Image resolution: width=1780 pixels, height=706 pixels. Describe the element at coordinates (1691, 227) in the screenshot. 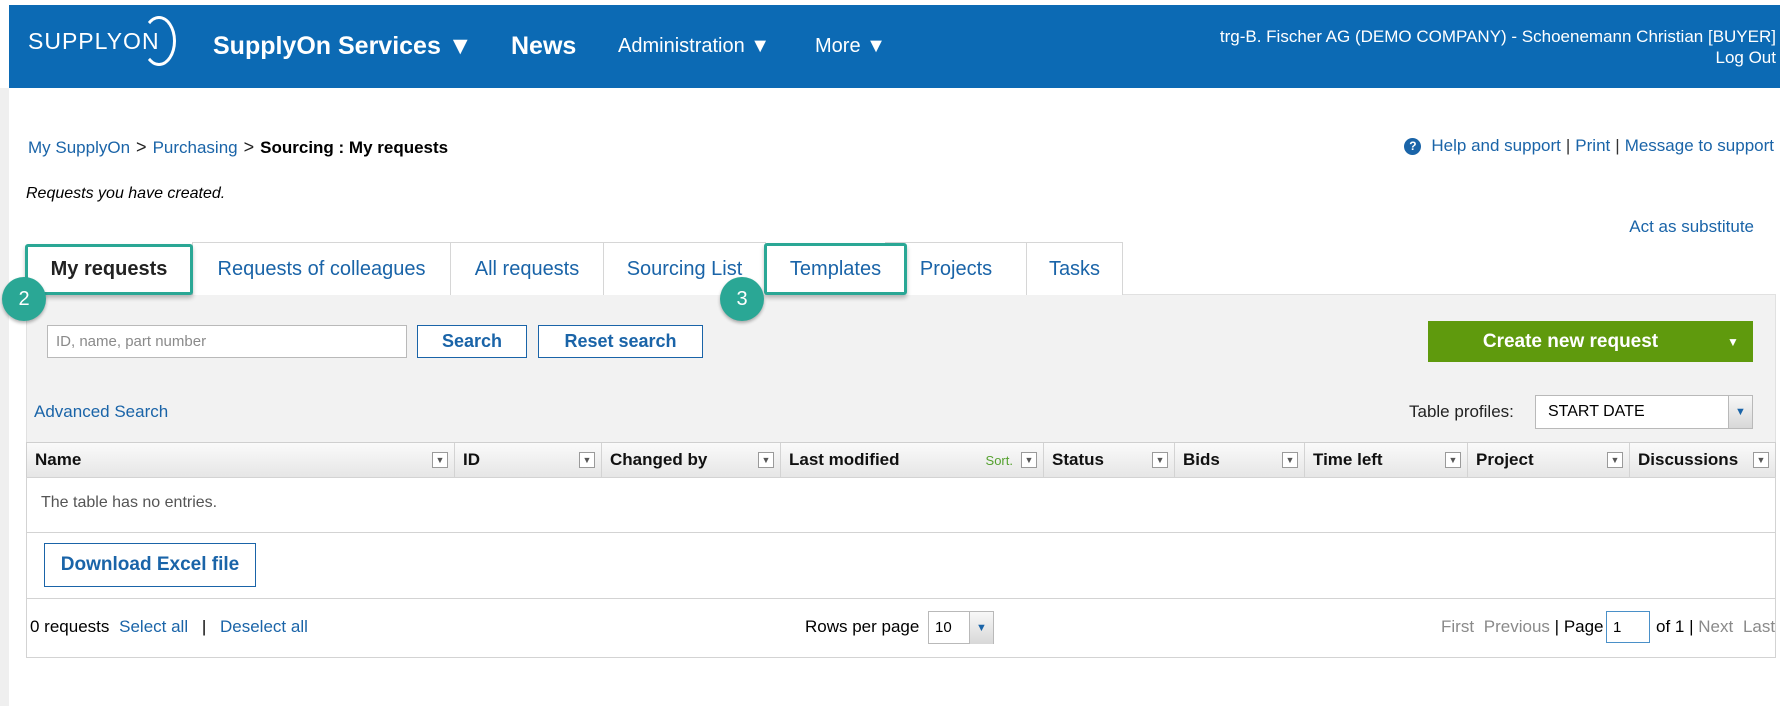

I see `act-as-substitute-link: Act as substitute` at that location.